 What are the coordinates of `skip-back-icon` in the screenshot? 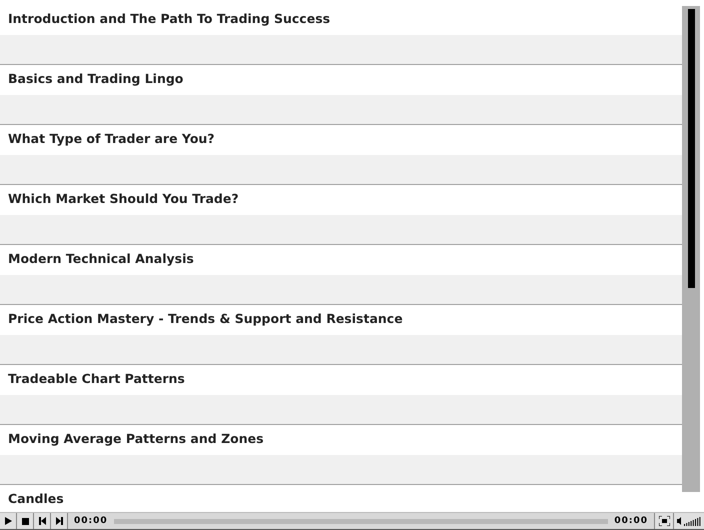 It's located at (42, 521).